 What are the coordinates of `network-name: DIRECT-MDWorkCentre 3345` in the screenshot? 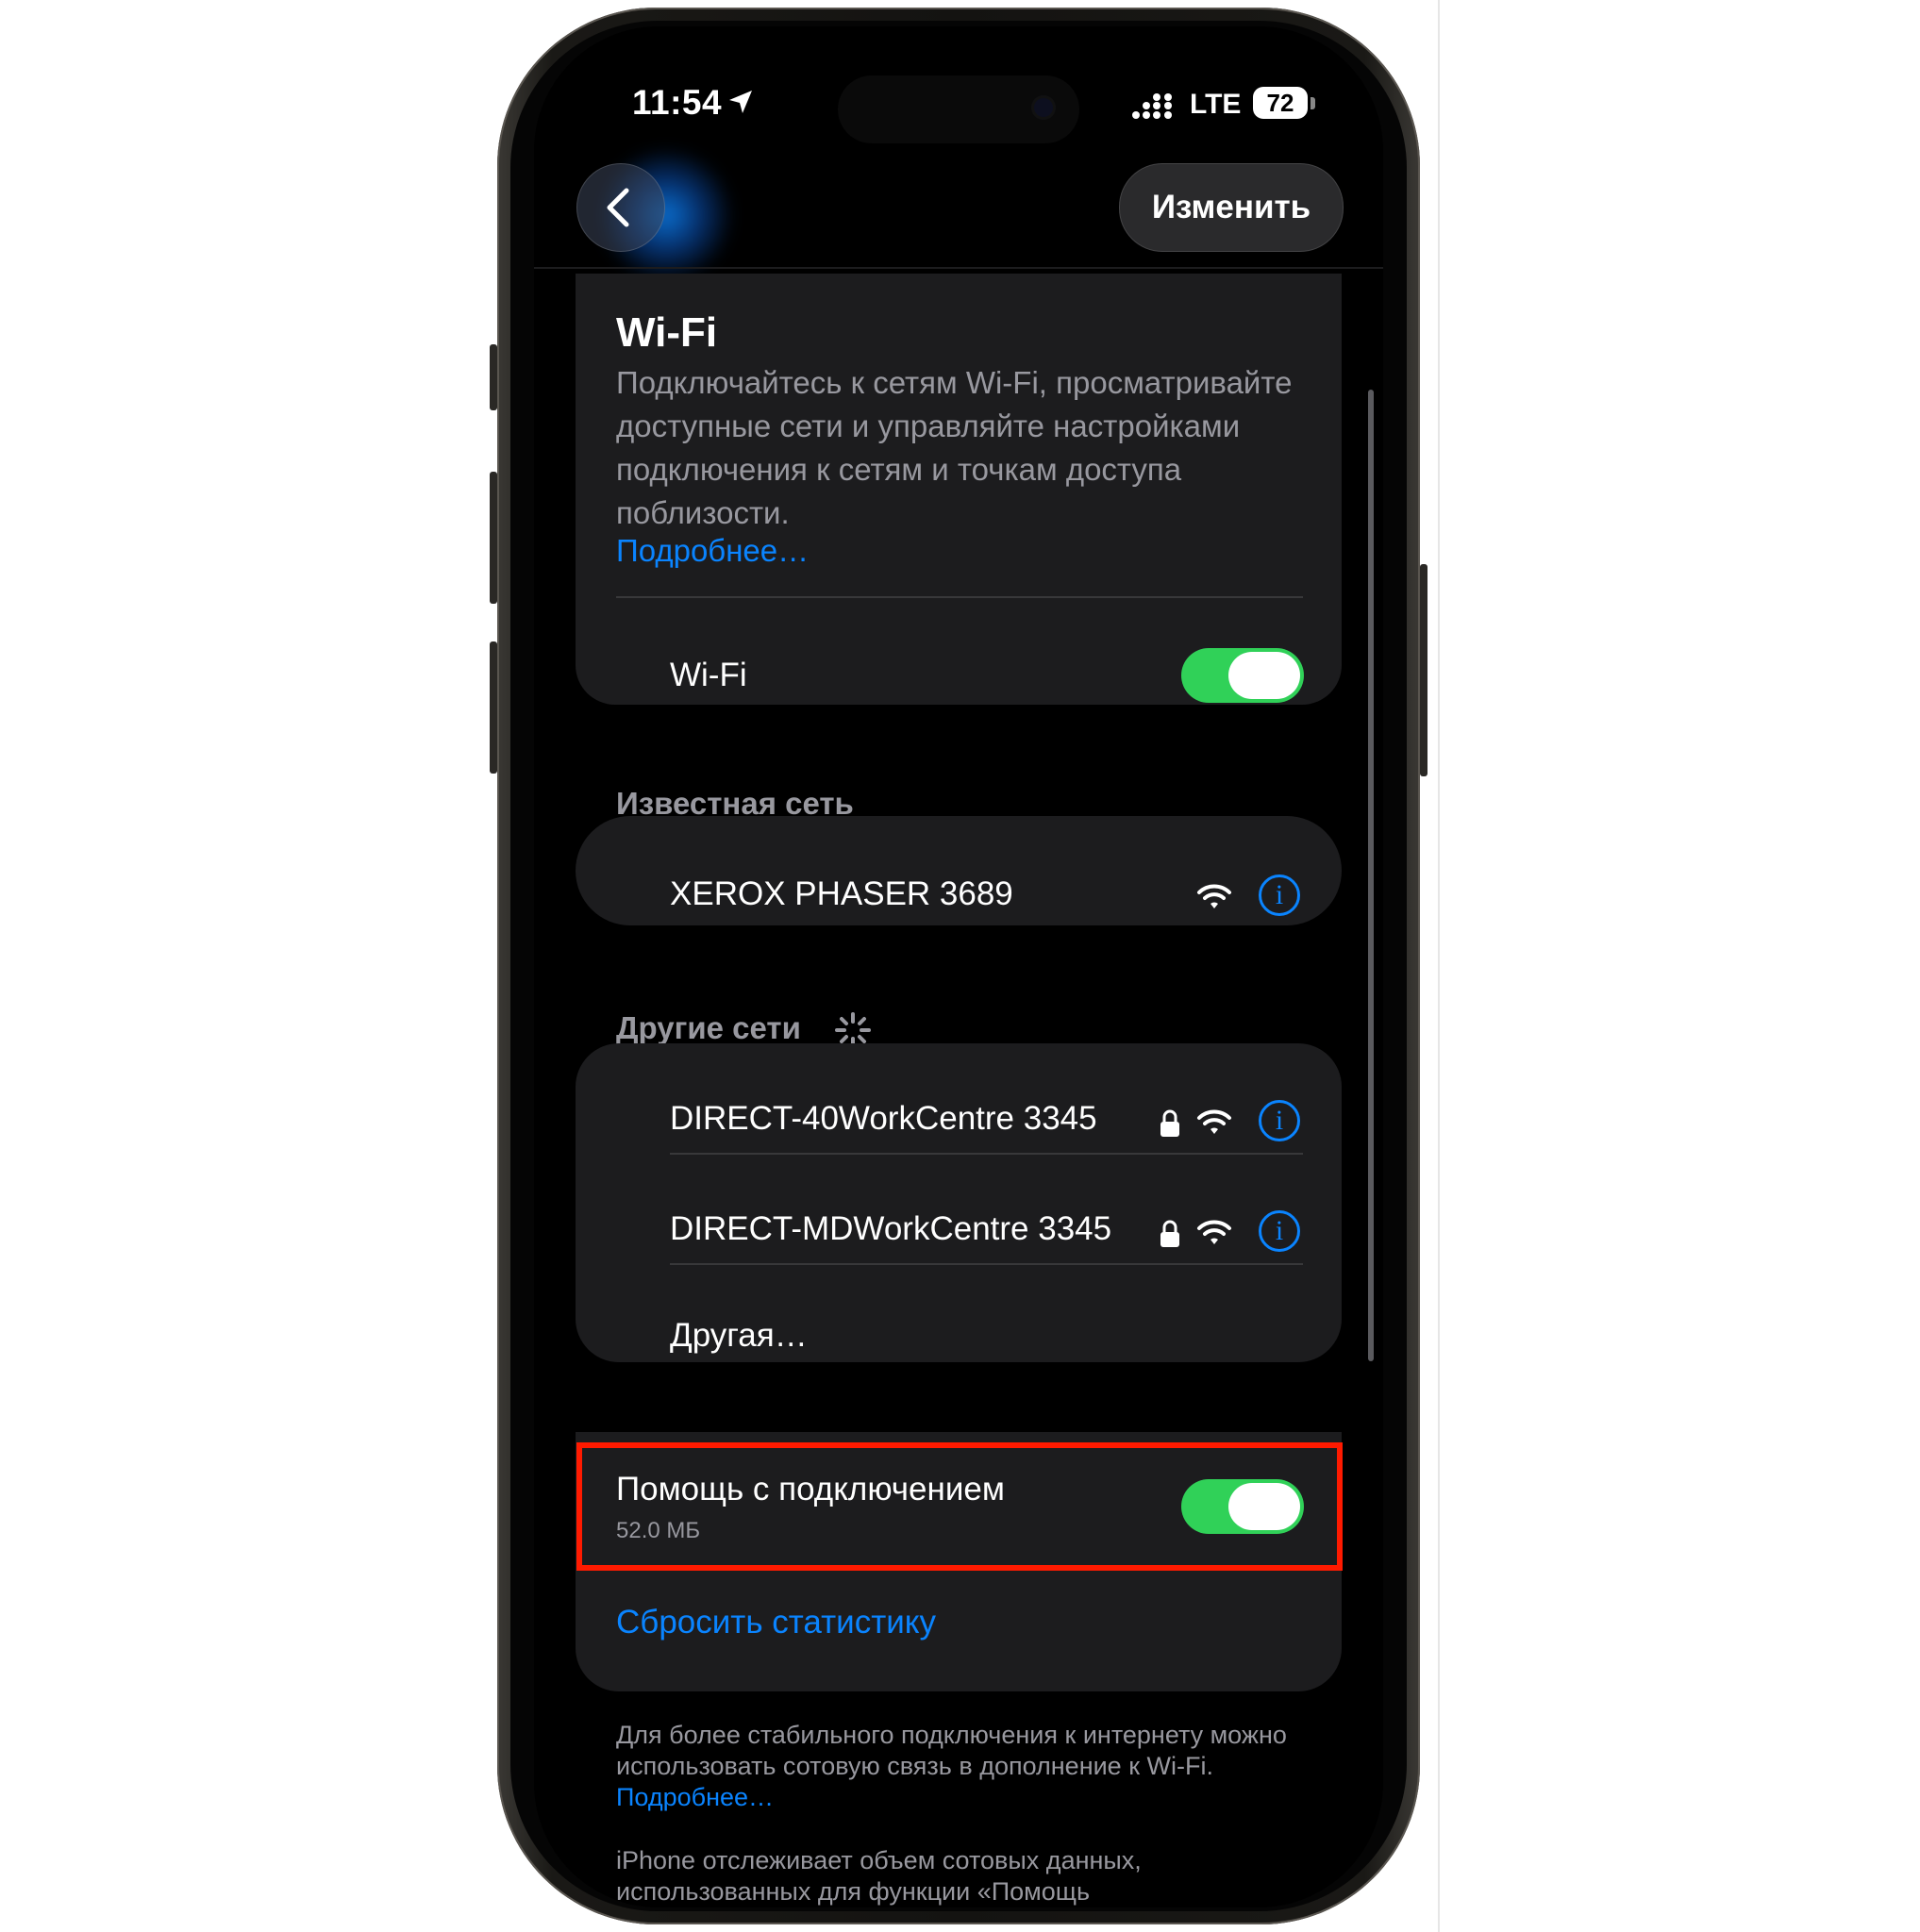 It's located at (891, 1228).